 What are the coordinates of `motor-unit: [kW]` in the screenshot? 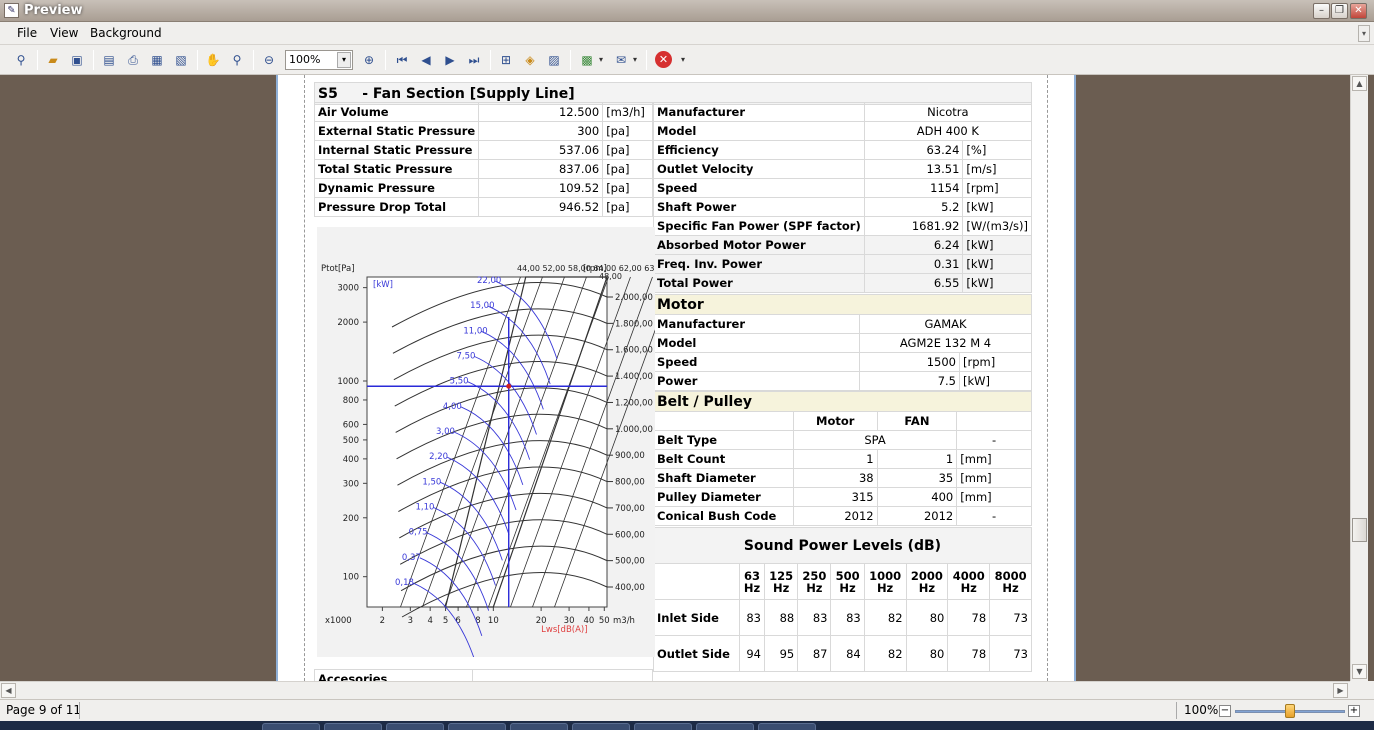 It's located at (995, 381).